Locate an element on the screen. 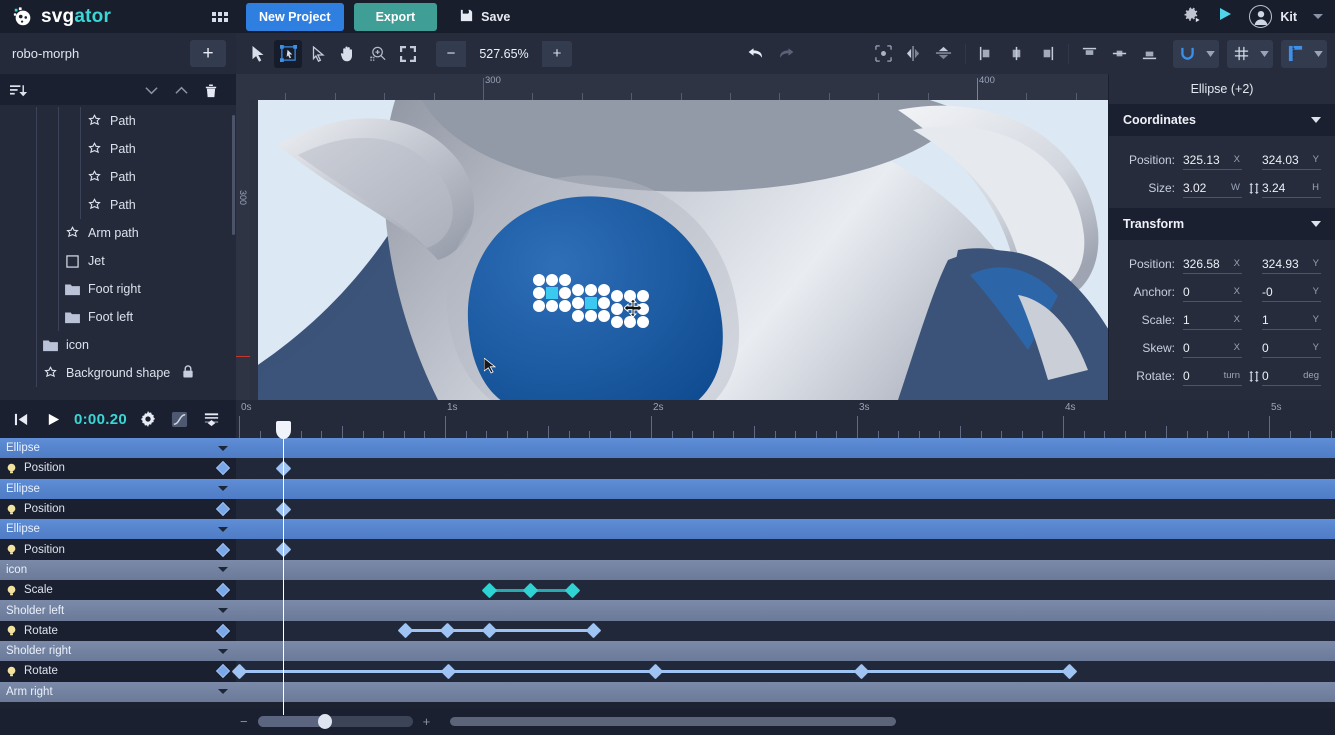  timeline-zoom-knob is located at coordinates (324, 721).